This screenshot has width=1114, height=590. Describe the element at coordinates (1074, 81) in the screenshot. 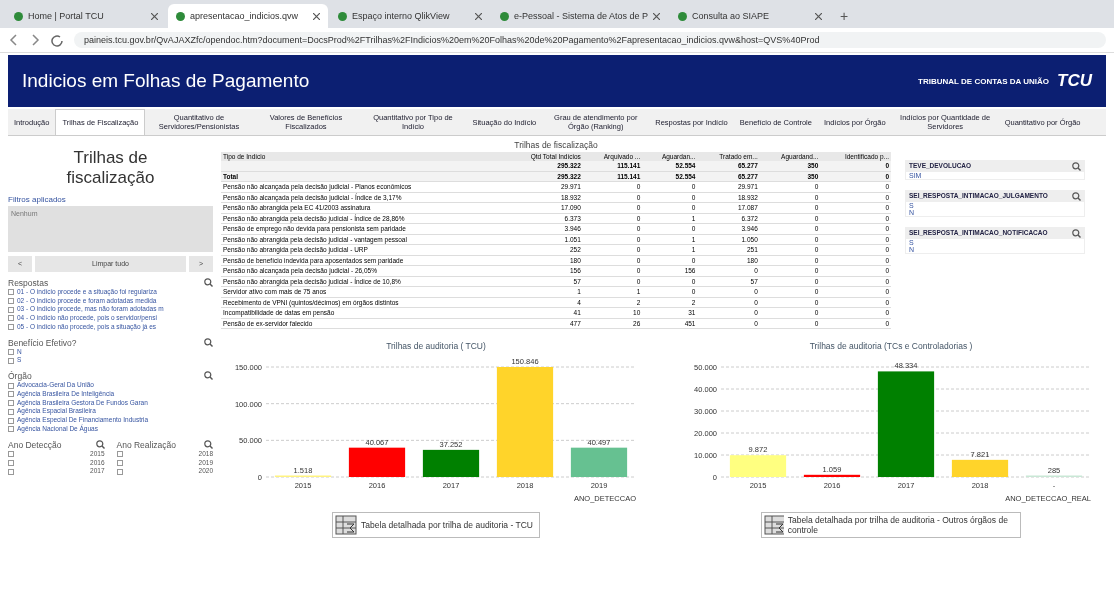

I see `logo: TCU` at that location.